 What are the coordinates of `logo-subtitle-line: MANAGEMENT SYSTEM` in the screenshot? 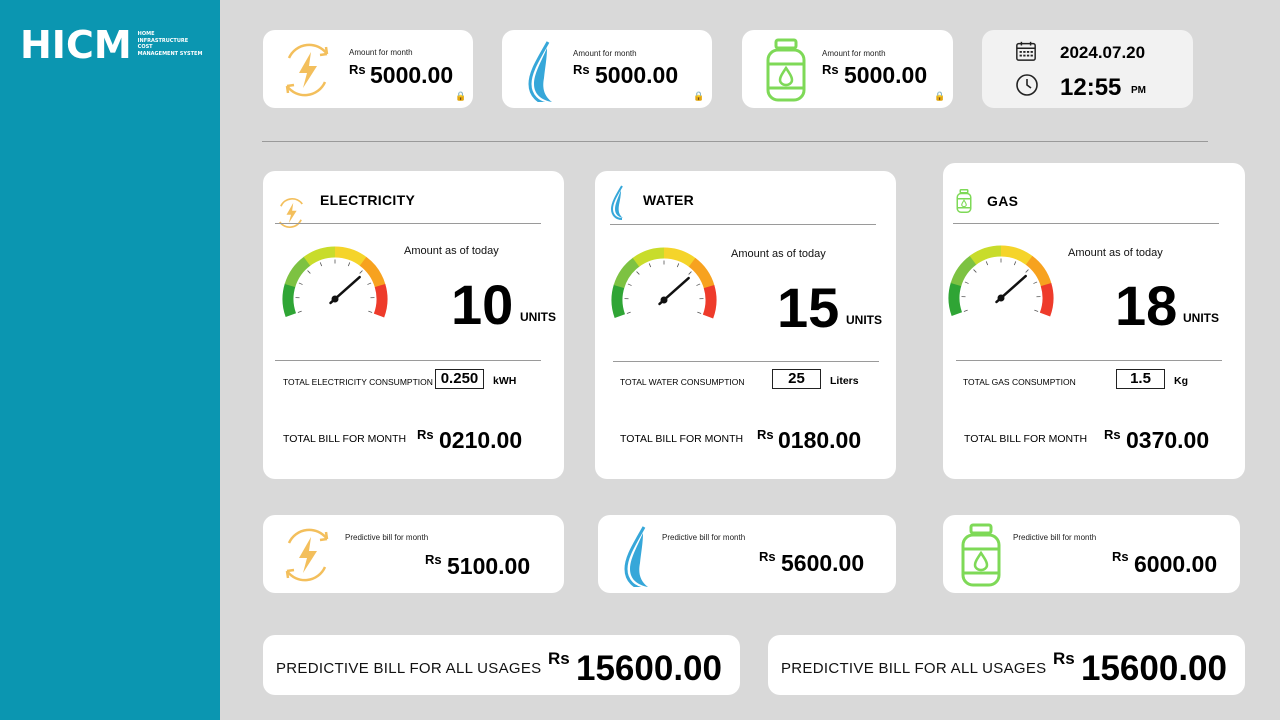 It's located at (170, 53).